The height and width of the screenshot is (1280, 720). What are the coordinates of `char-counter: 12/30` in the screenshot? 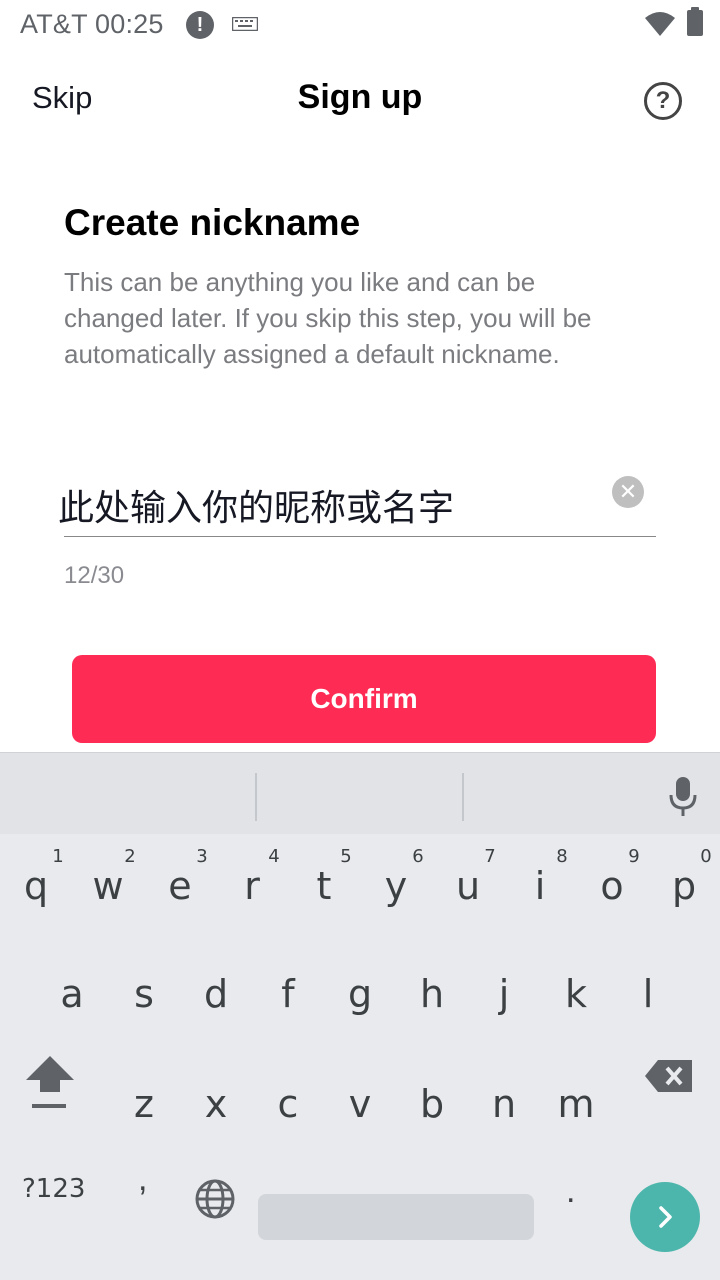 It's located at (94, 575).